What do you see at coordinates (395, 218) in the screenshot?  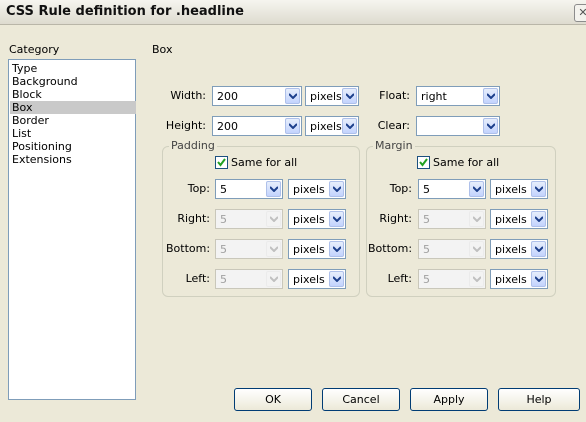 I see `margin-right-label: Right:` at bounding box center [395, 218].